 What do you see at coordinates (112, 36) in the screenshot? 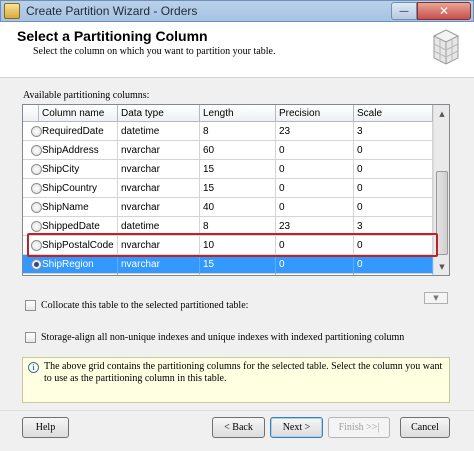
I see `page-title: Select a Partitioning Column` at bounding box center [112, 36].